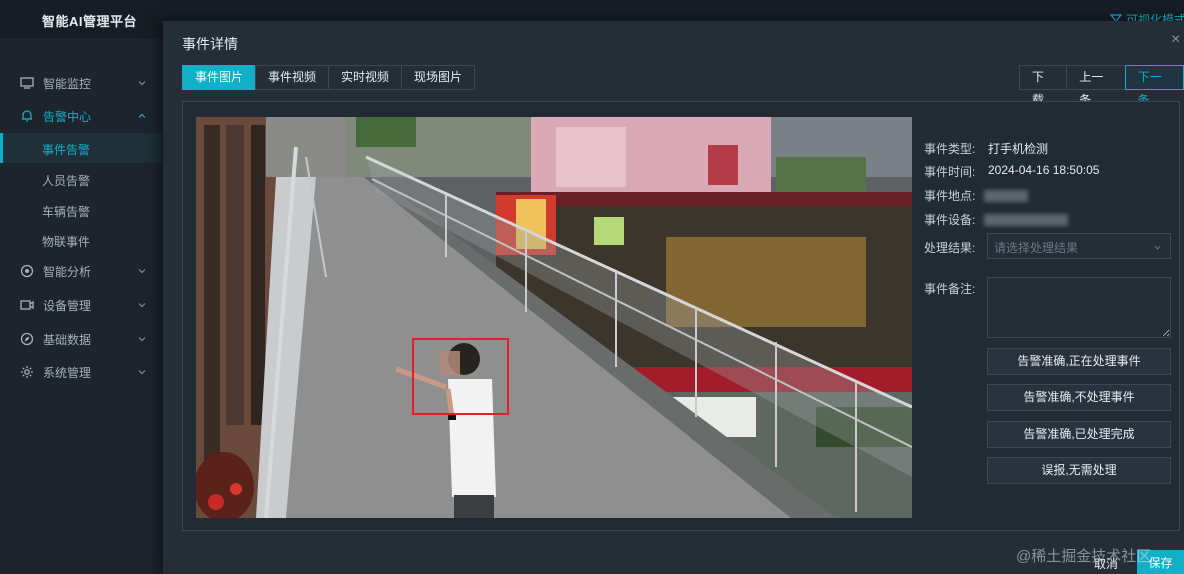 Image resolution: width=1184 pixels, height=574 pixels. What do you see at coordinates (67, 83) in the screenshot?
I see `sidebar-item-label: 智能监控` at bounding box center [67, 83].